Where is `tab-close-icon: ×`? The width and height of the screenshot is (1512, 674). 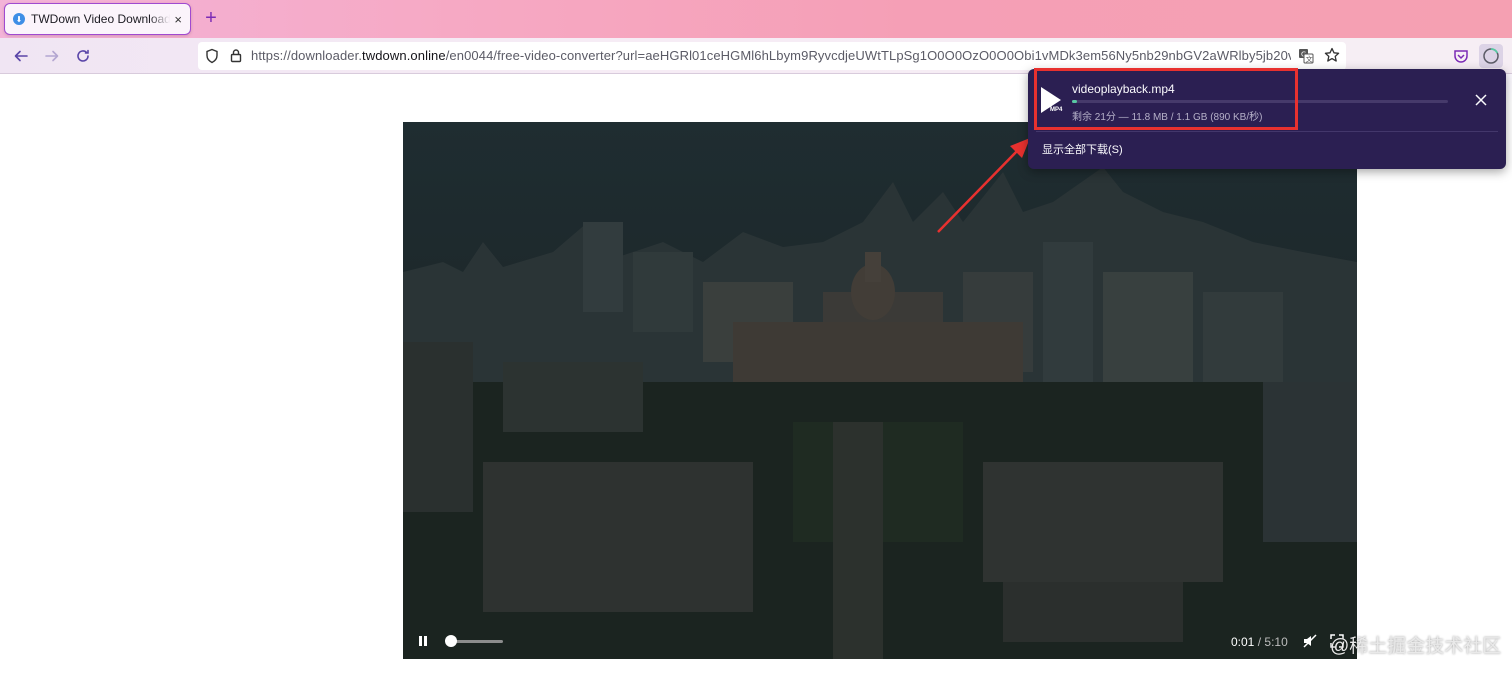
tab-close-icon: × is located at coordinates (178, 19).